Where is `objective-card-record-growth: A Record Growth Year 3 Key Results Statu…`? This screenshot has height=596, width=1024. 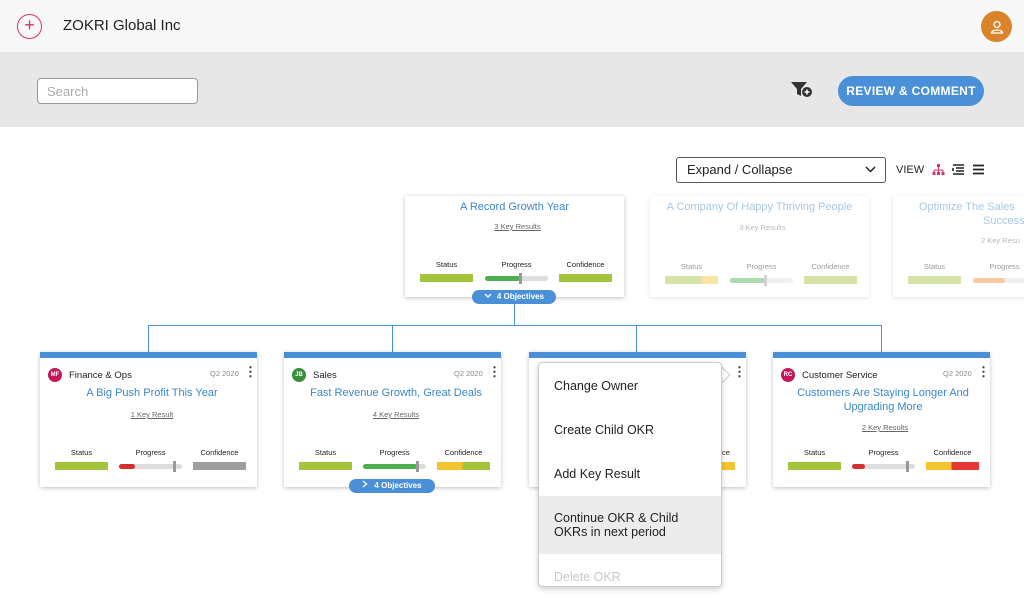
objective-card-record-growth: A Record Growth Year 3 Key Results Statu… is located at coordinates (514, 246).